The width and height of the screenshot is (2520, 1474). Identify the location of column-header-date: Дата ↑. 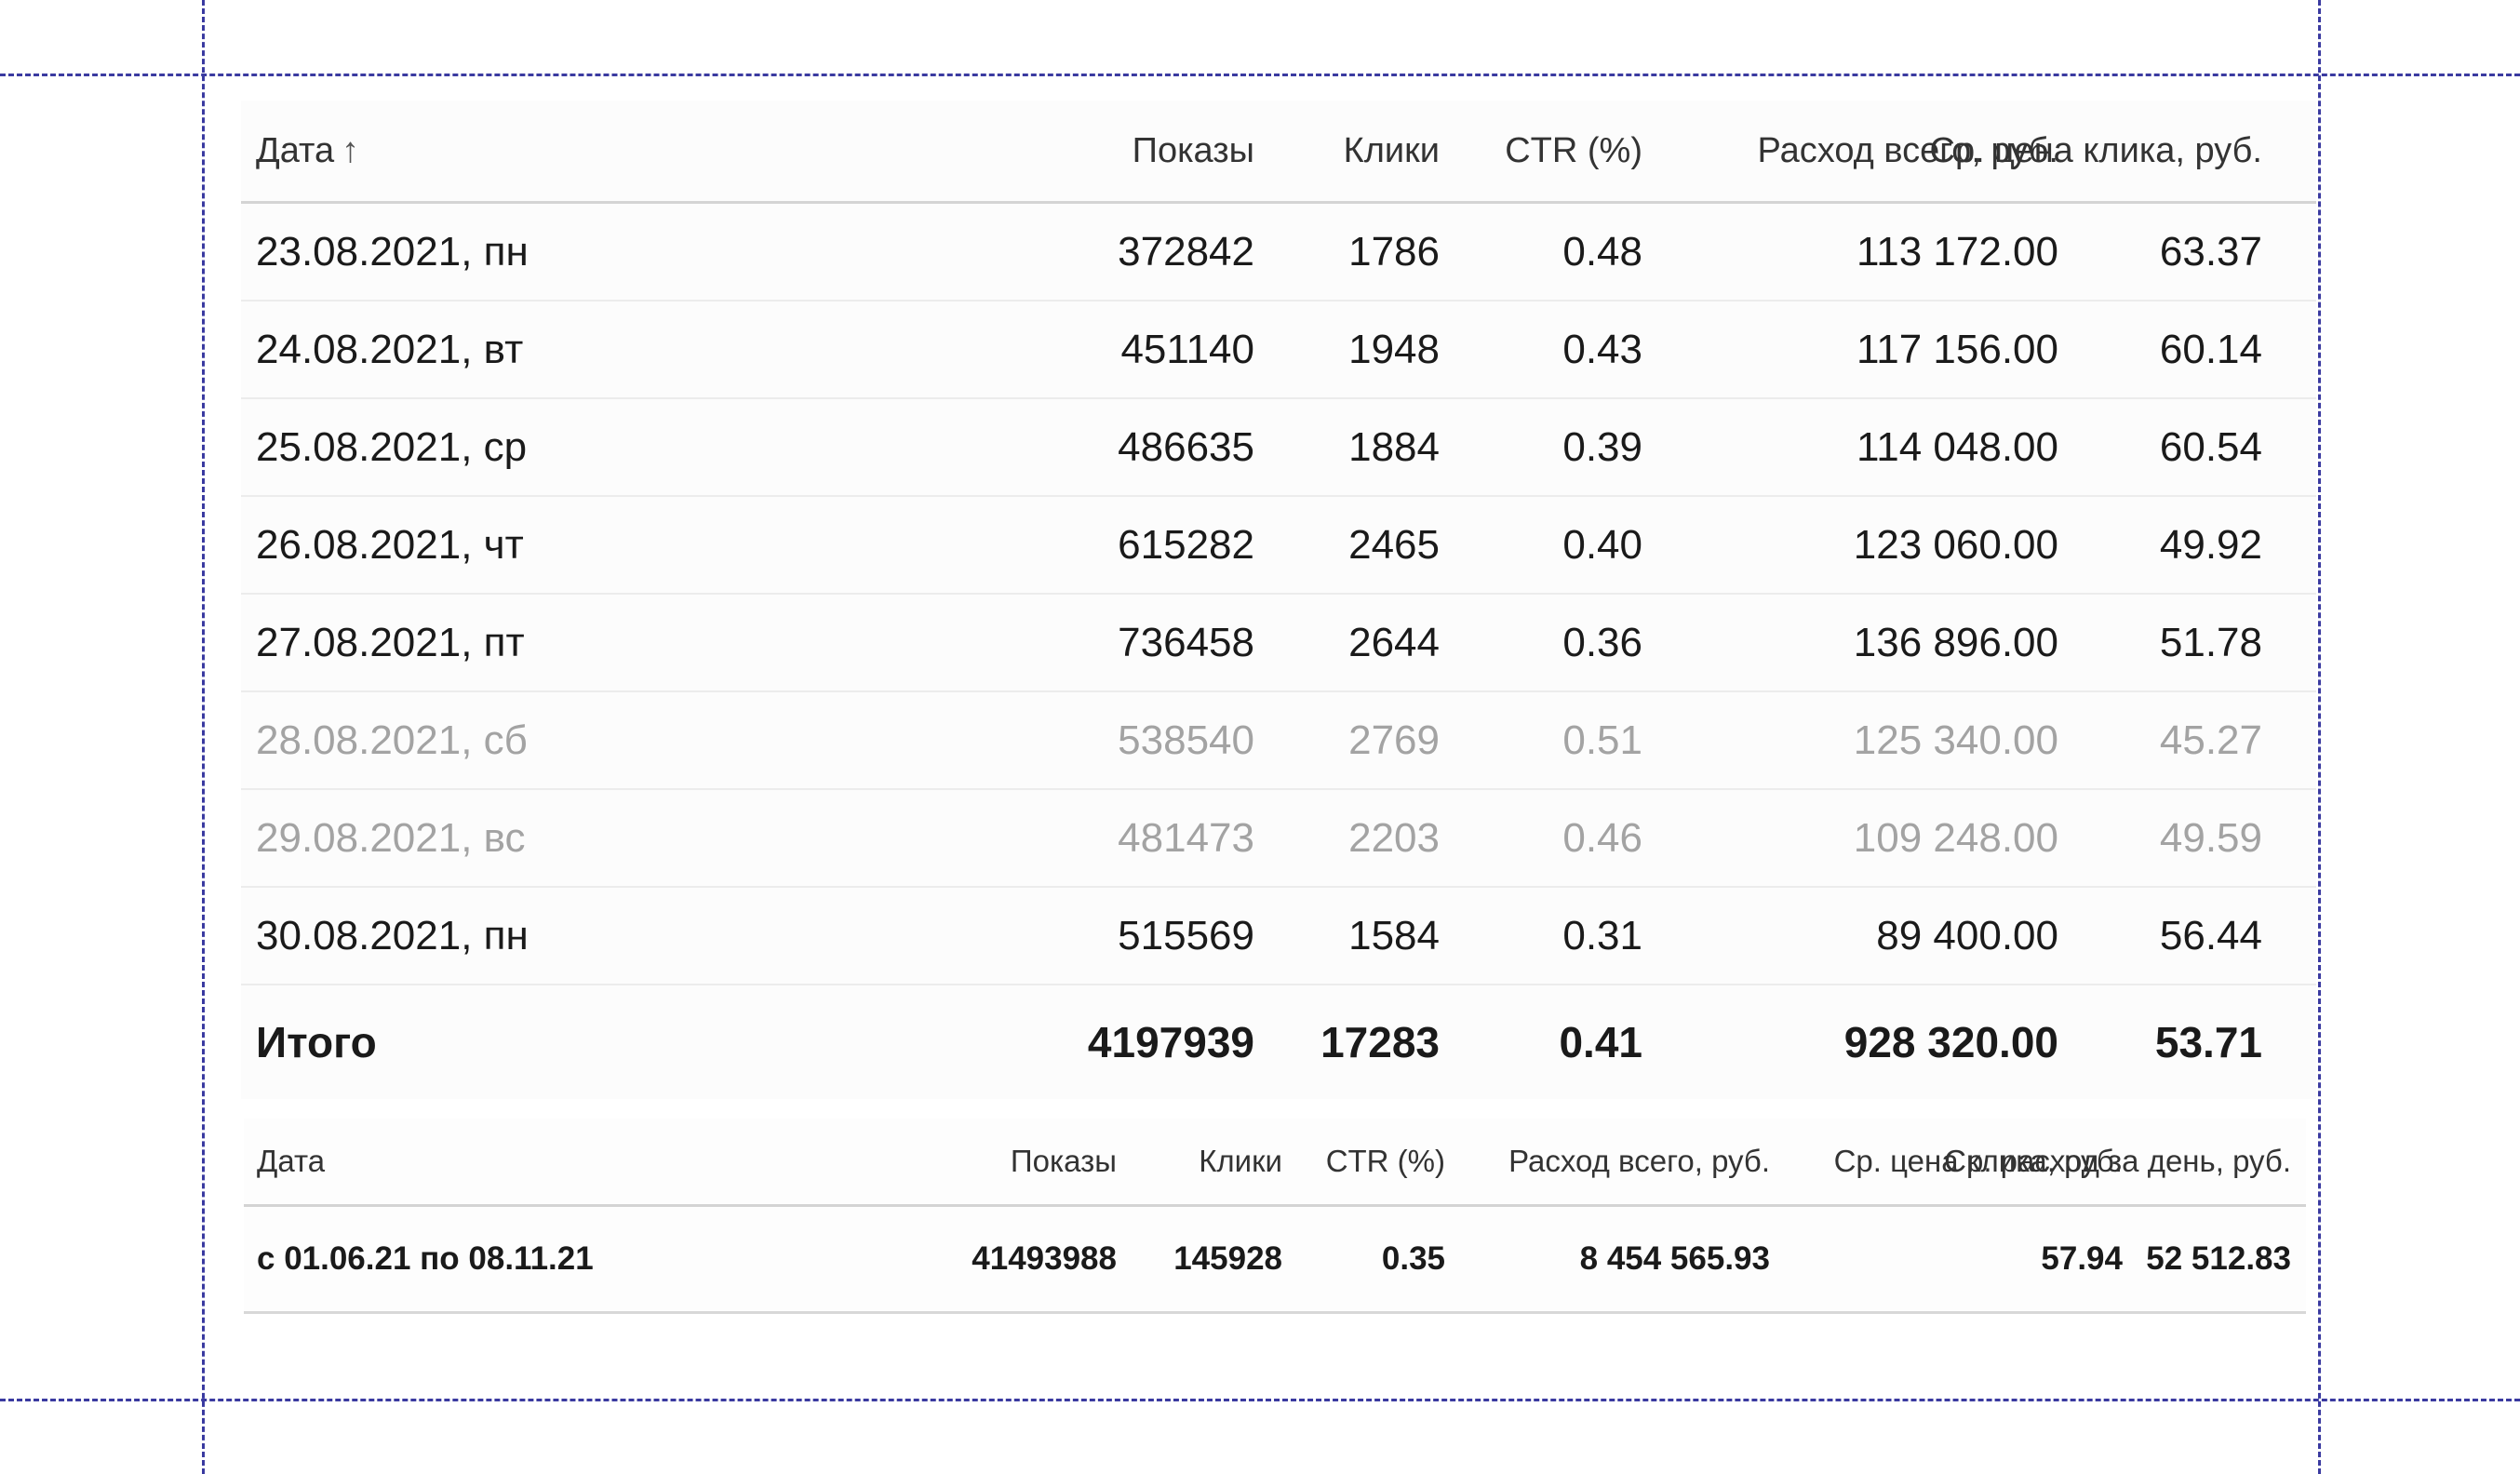
(307, 150).